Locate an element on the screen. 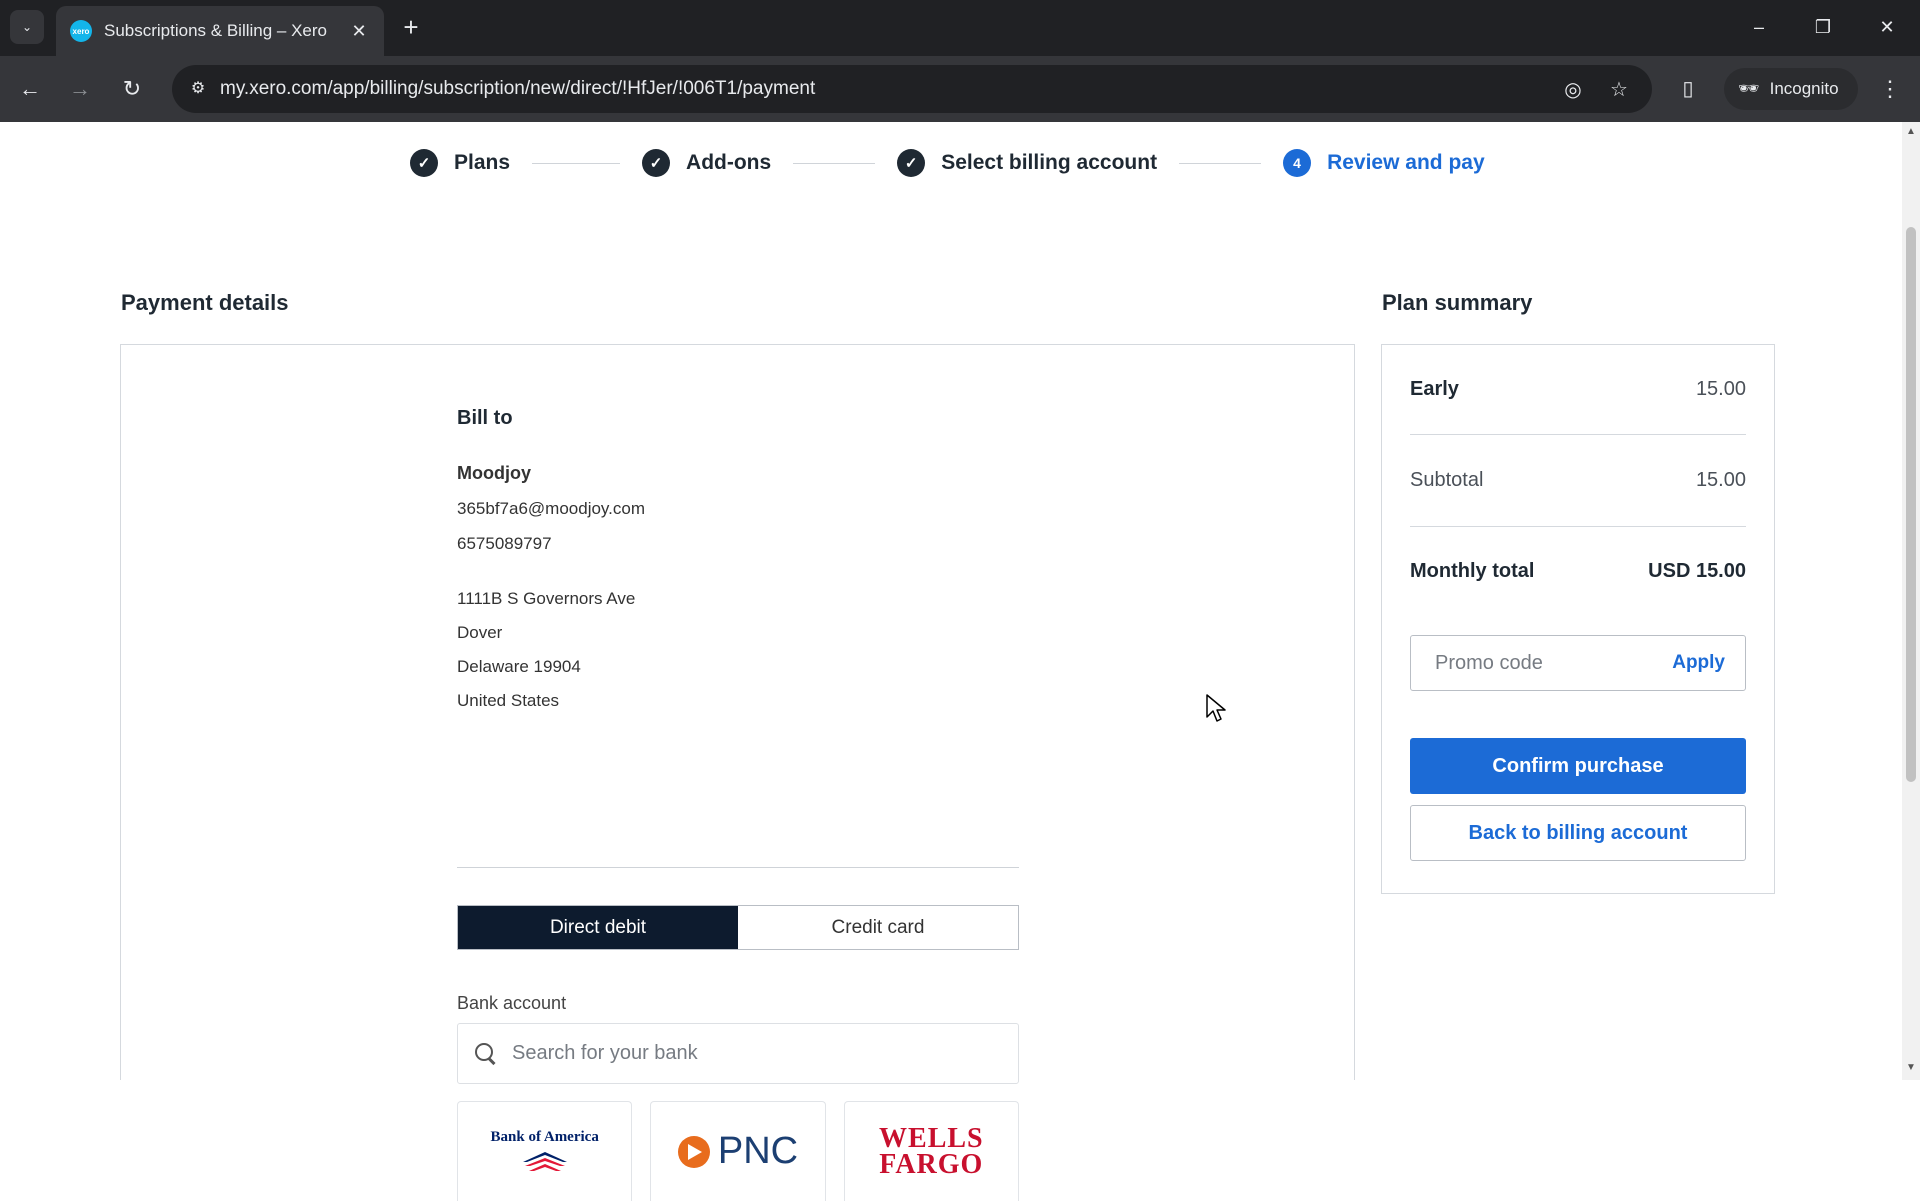  subtotal-row: Subtotal 15.00 is located at coordinates (1578, 480).